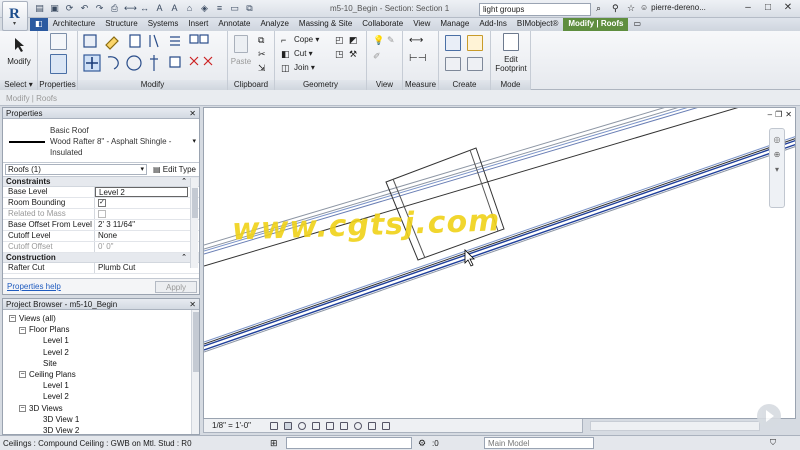 This screenshot has height=450, width=800. I want to click on split-face-icon: ◰, so click(339, 40).